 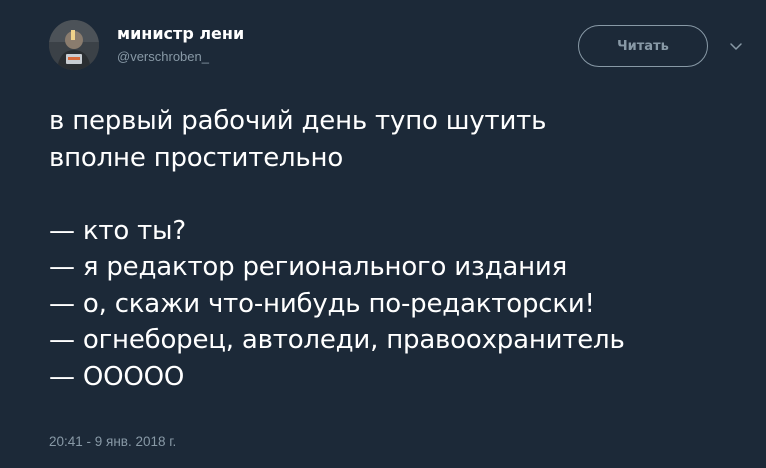 What do you see at coordinates (308, 267) in the screenshot?
I see `tweet-line: — я редактор регионального издания` at bounding box center [308, 267].